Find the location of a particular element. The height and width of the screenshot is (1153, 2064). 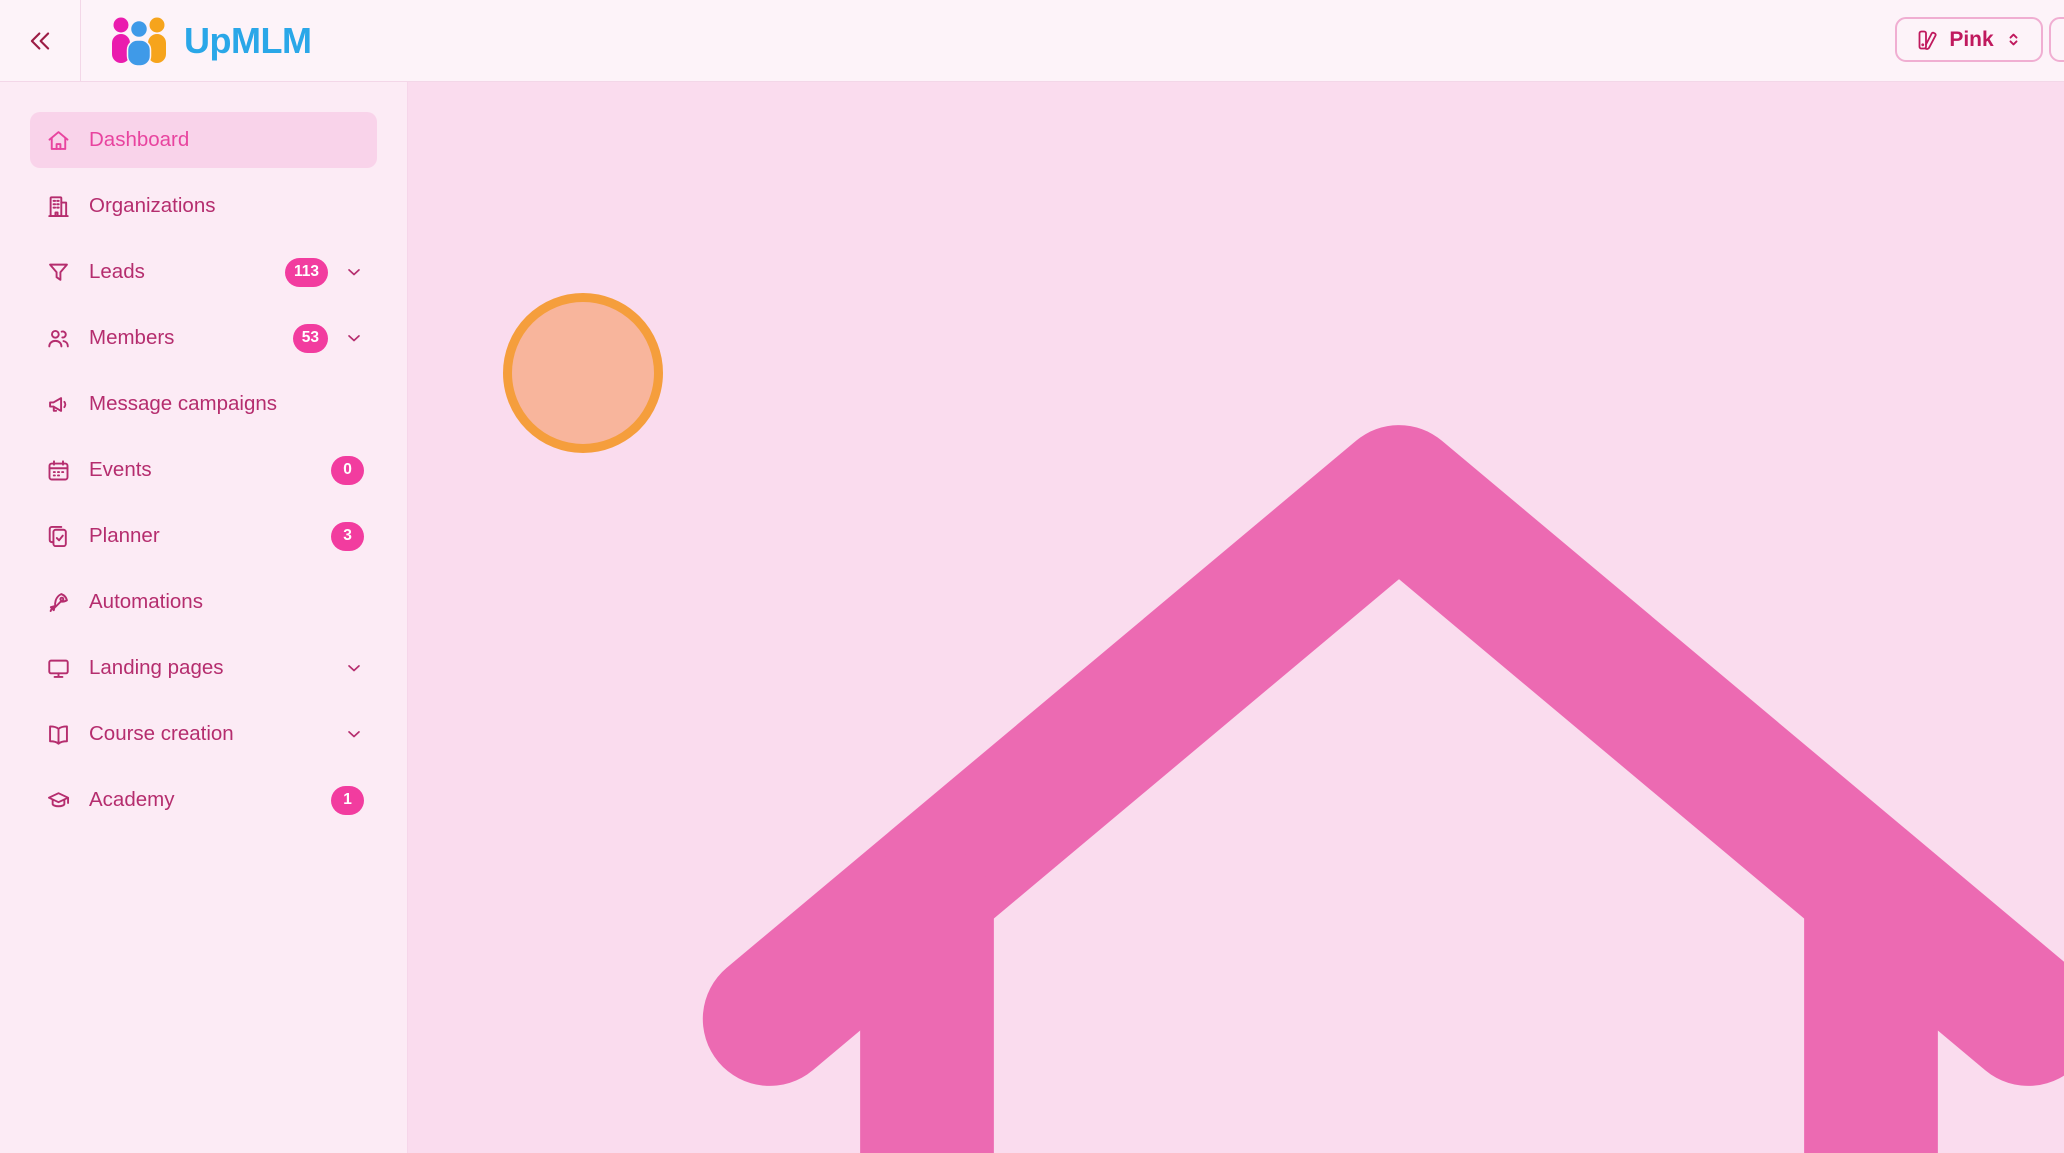

select-chevrons-icon is located at coordinates (2013, 39).